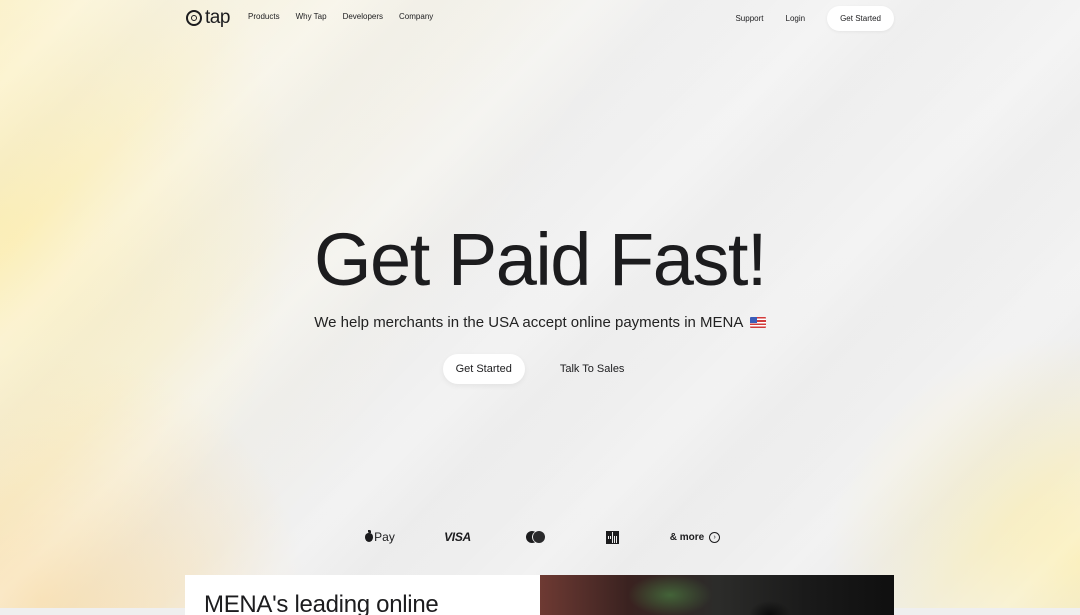 The image size is (1080, 615). What do you see at coordinates (860, 18) in the screenshot?
I see `nav-get-started-button: Get Started` at bounding box center [860, 18].